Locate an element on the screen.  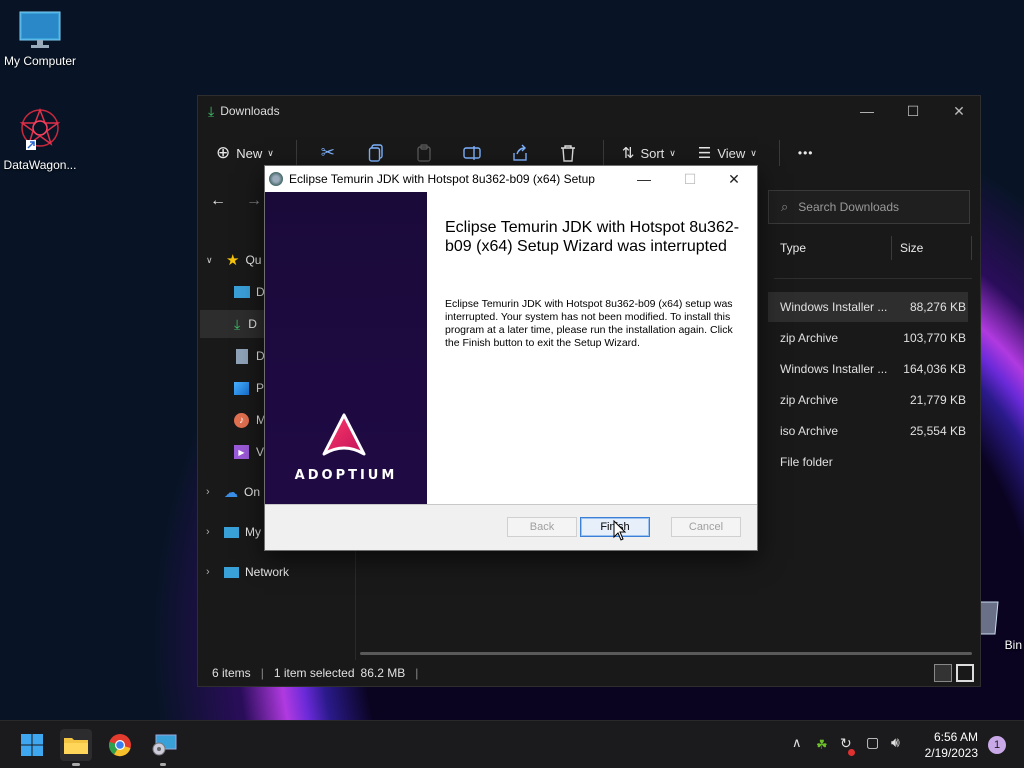
desktop-icon-label: My Computer is located at coordinates (40, 61).